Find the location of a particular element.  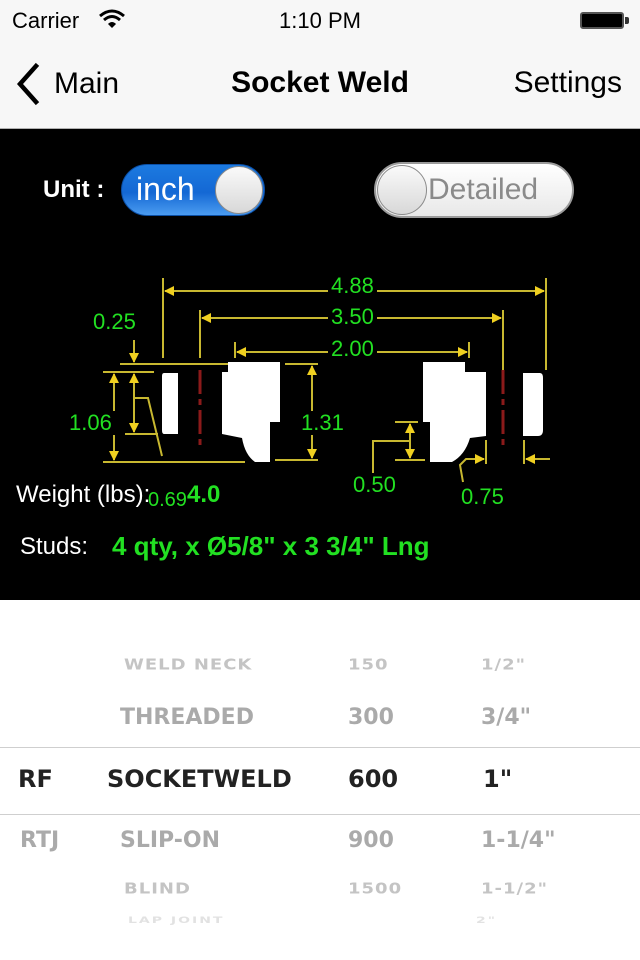

picker-class: 150 is located at coordinates (368, 665).